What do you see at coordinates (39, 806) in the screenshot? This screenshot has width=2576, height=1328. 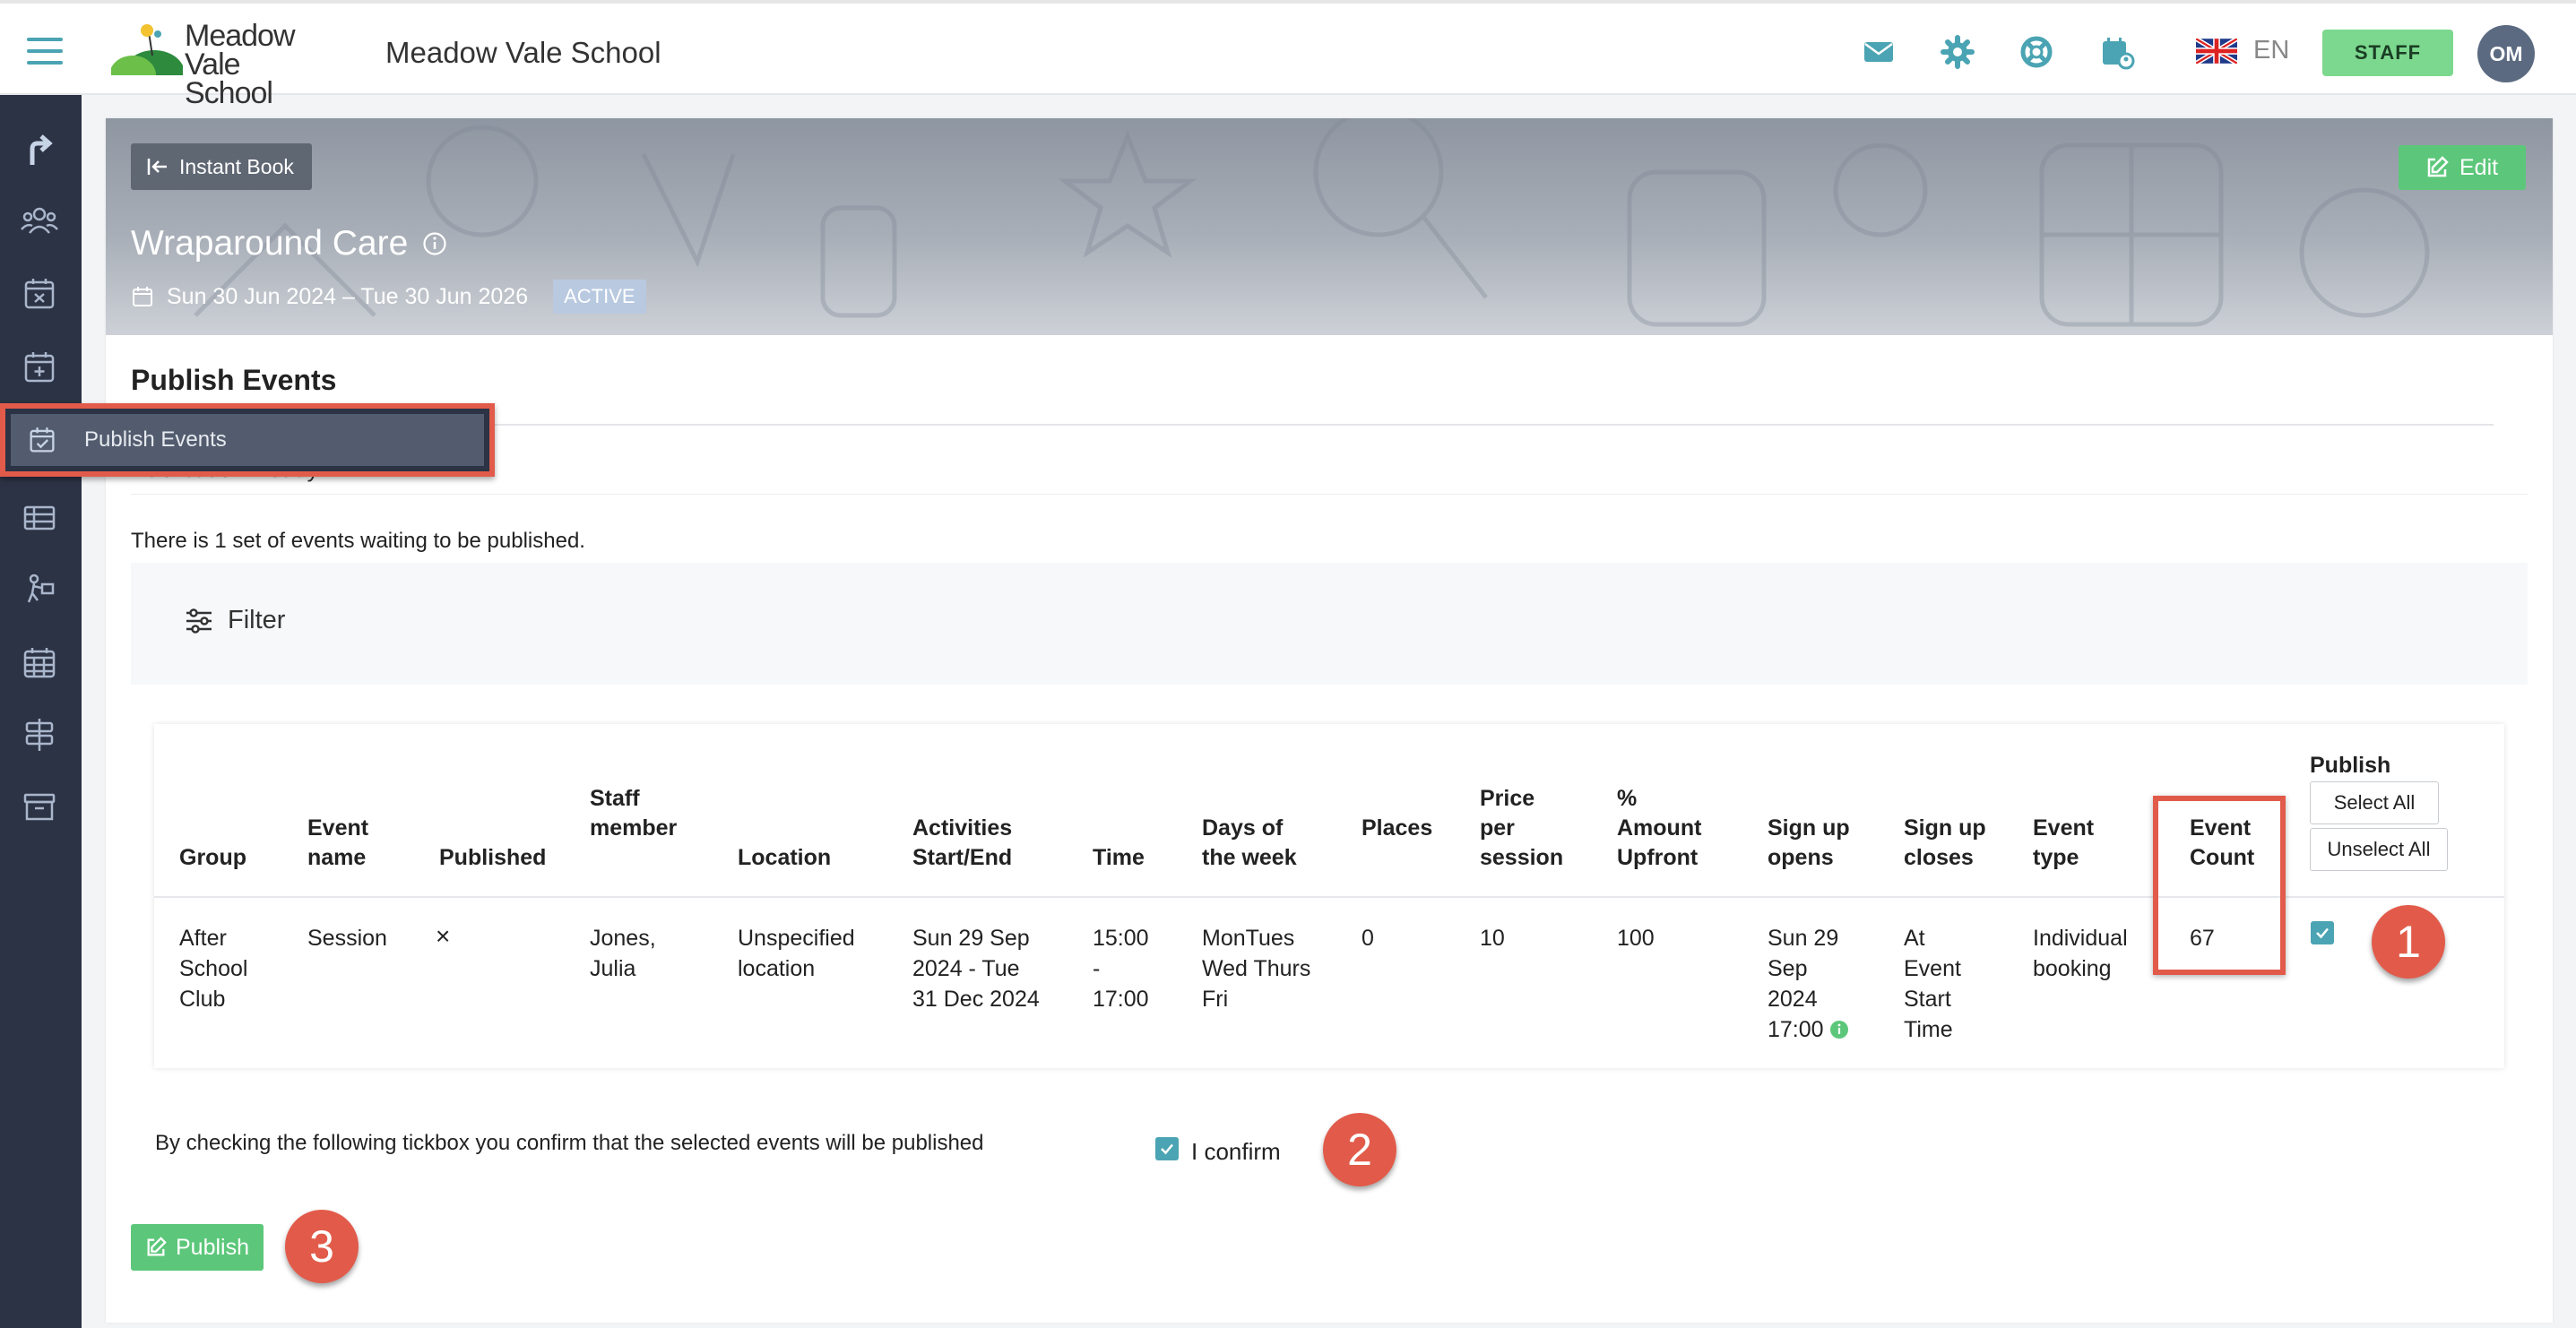 I see `archive-icon` at bounding box center [39, 806].